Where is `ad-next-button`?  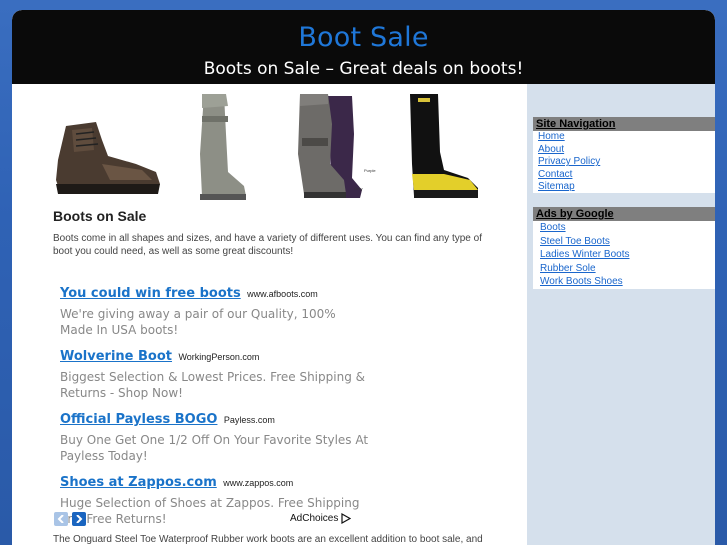 ad-next-button is located at coordinates (79, 519).